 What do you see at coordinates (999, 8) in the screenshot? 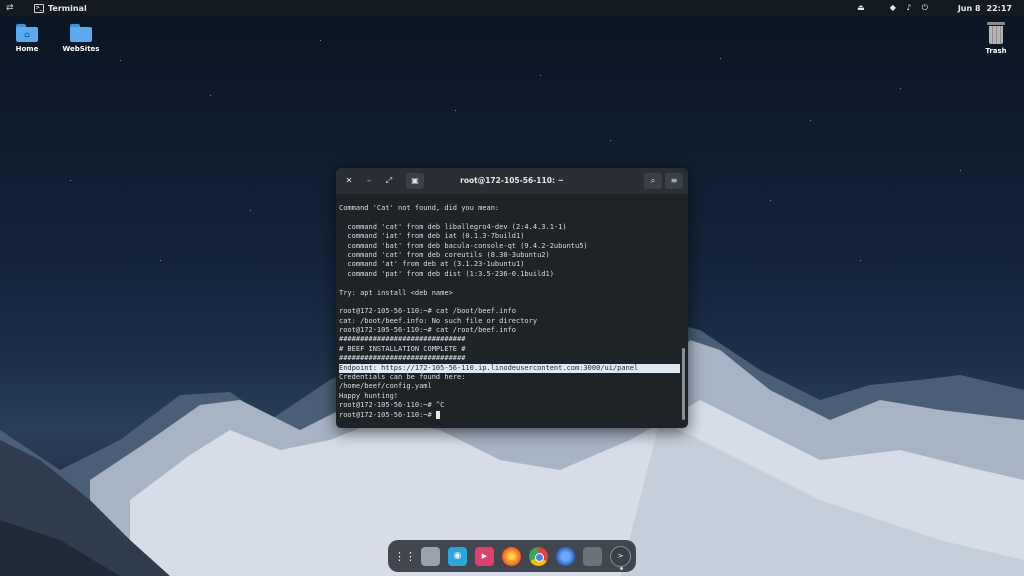
I see `clock-time: 22:17` at bounding box center [999, 8].